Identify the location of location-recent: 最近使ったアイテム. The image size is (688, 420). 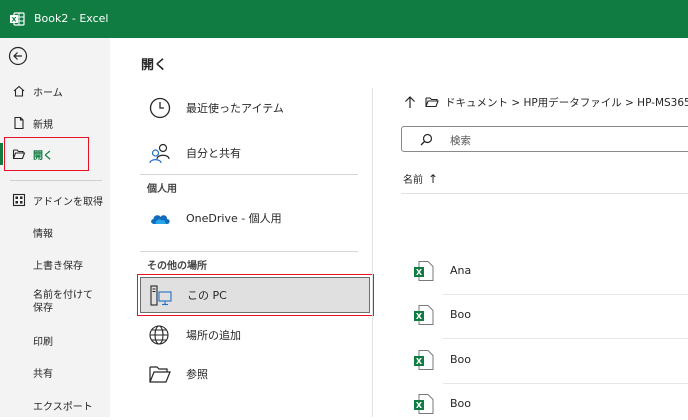
(255, 108).